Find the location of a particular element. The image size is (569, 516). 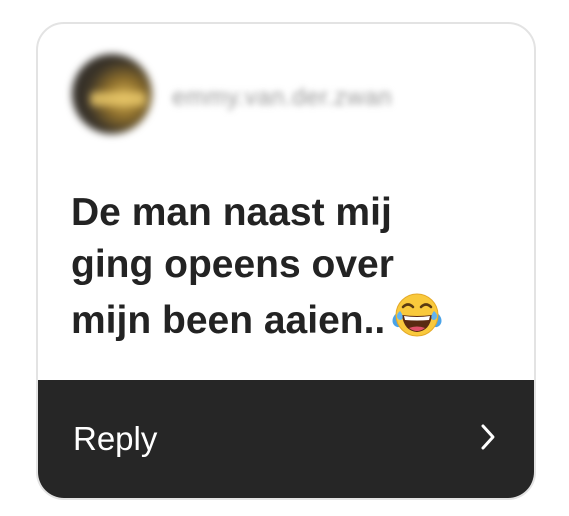

username: emmy.van.der.zwan is located at coordinates (282, 98).